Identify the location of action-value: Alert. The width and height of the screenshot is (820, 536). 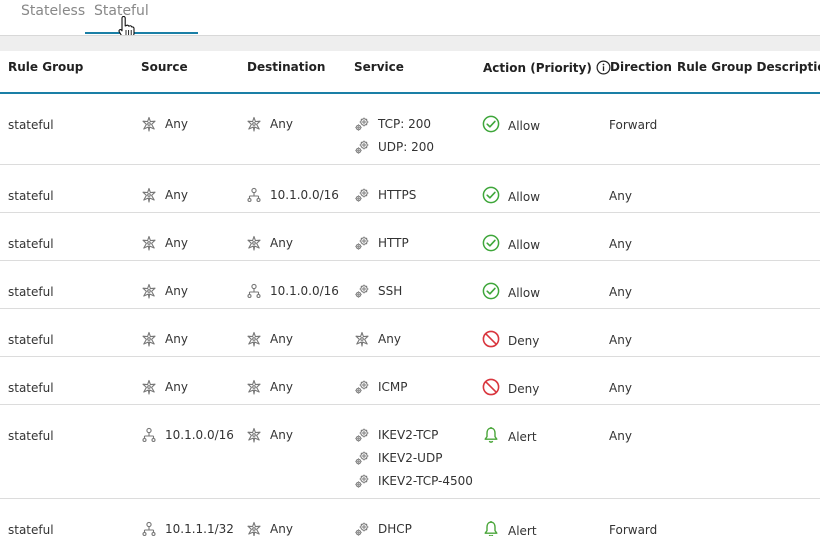
(522, 436).